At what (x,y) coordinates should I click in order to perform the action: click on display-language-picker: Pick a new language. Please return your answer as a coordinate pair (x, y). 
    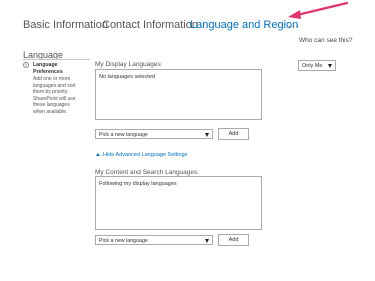
    Looking at the image, I should click on (154, 134).